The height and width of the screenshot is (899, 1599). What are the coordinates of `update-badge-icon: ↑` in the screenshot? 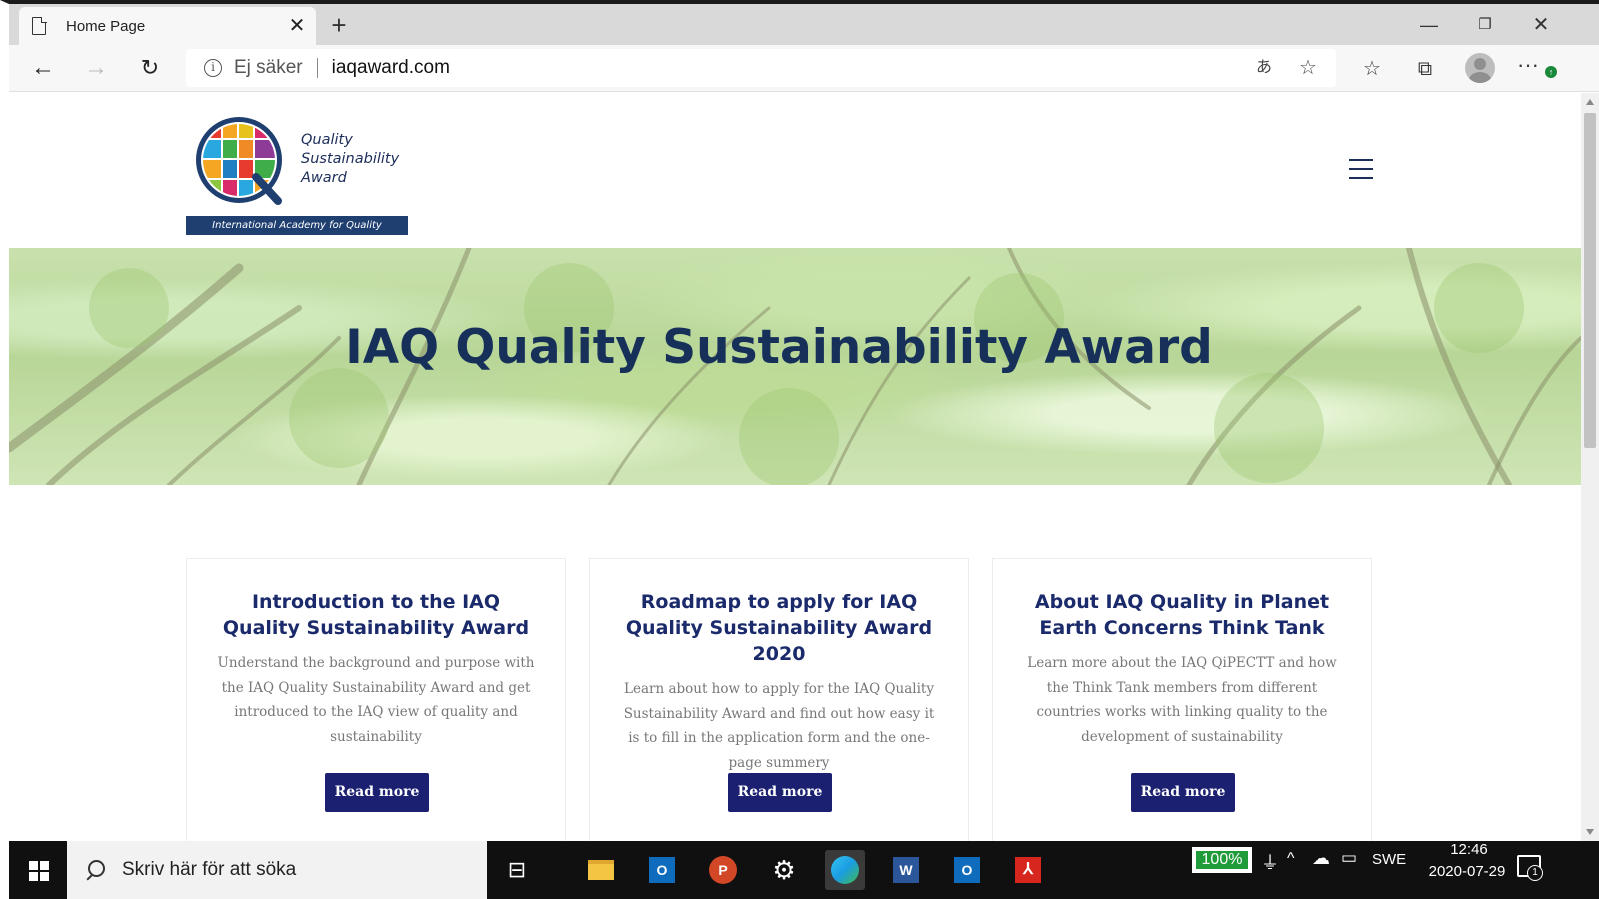 It's located at (1551, 72).